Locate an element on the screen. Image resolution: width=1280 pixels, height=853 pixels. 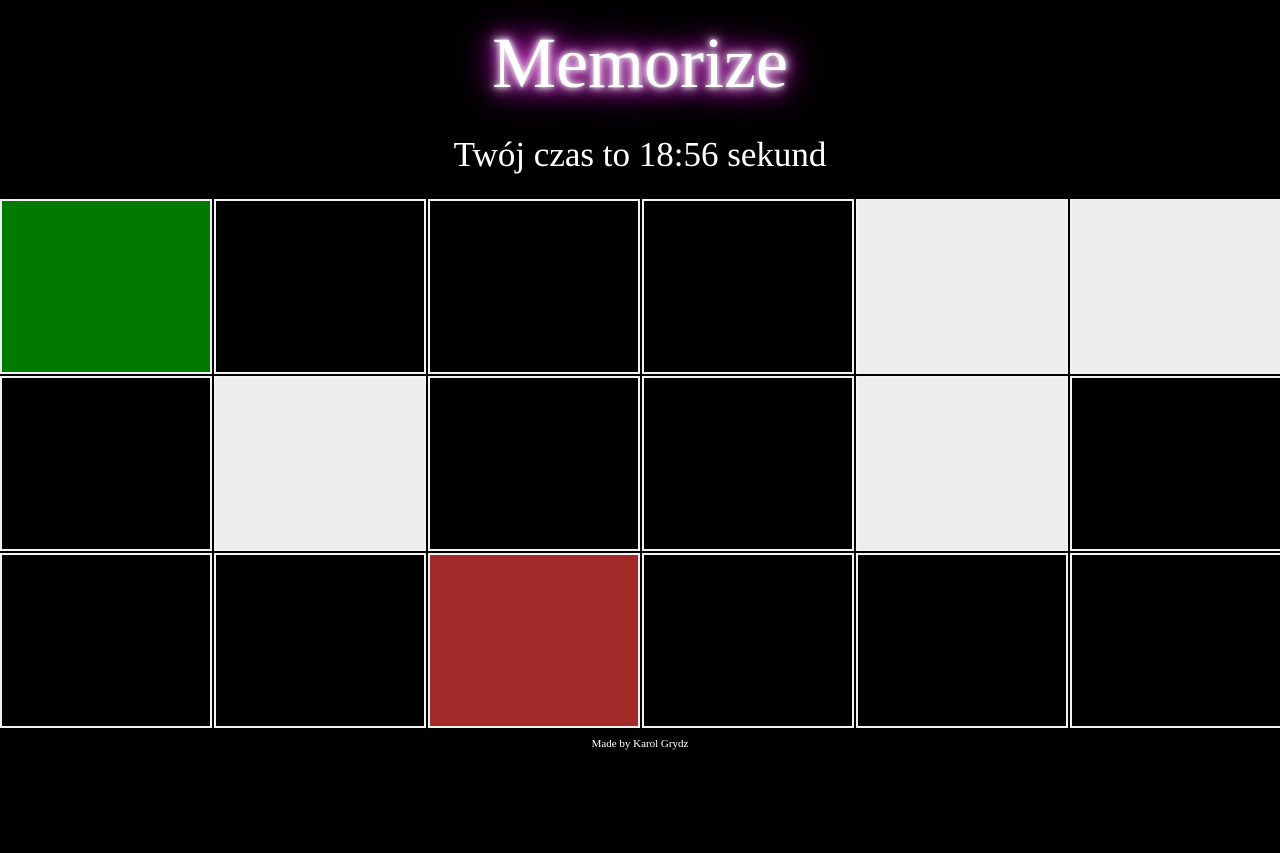
time-result-text: Twój czas to 18:56 sekund is located at coordinates (640, 154).